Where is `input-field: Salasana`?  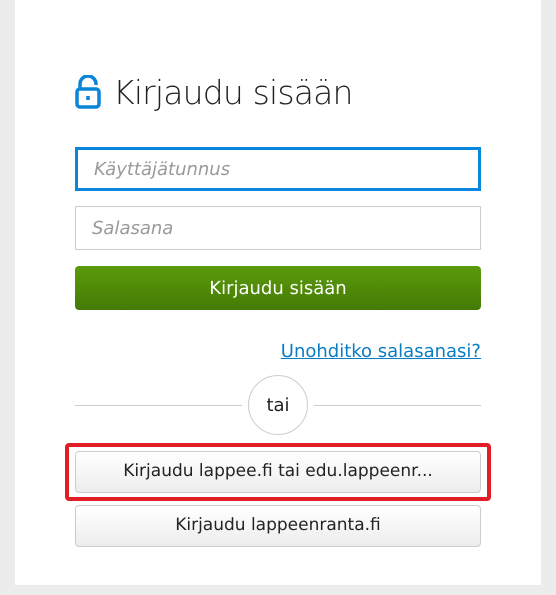 input-field: Salasana is located at coordinates (278, 228).